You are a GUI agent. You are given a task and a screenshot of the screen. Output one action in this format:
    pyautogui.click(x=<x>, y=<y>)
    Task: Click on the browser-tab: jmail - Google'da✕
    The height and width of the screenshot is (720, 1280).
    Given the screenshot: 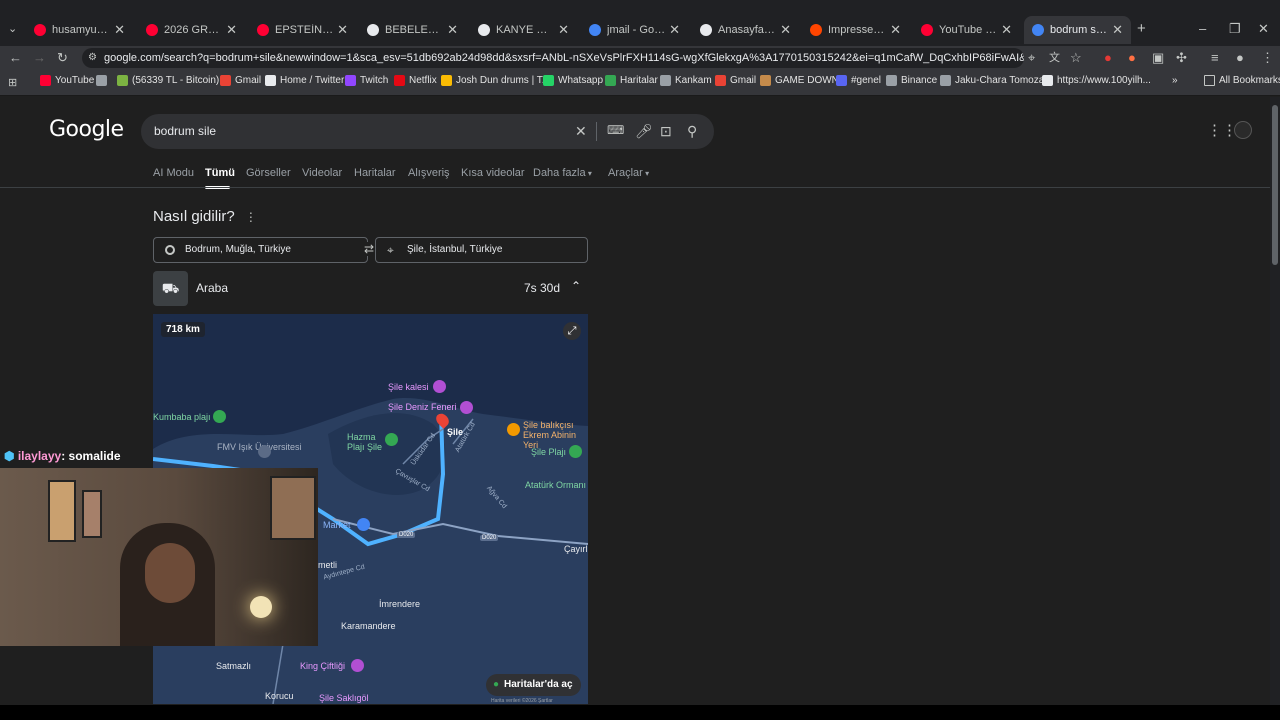 What is the action you would take?
    pyautogui.click(x=634, y=30)
    